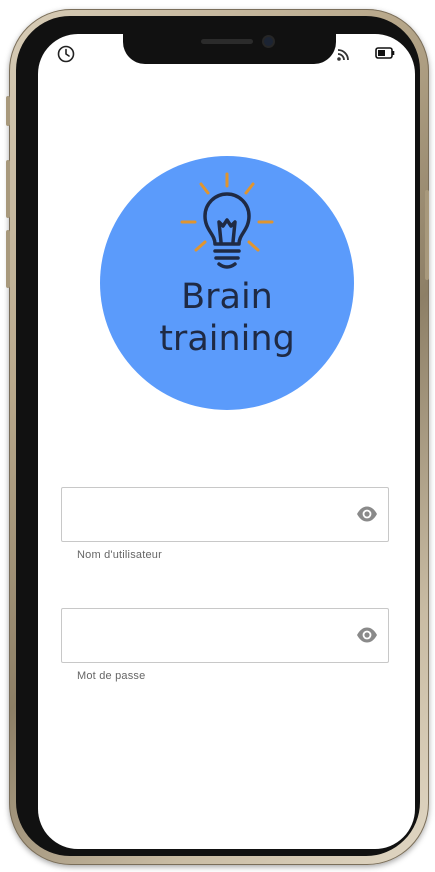  I want to click on volume-up-button, so click(8, 189).